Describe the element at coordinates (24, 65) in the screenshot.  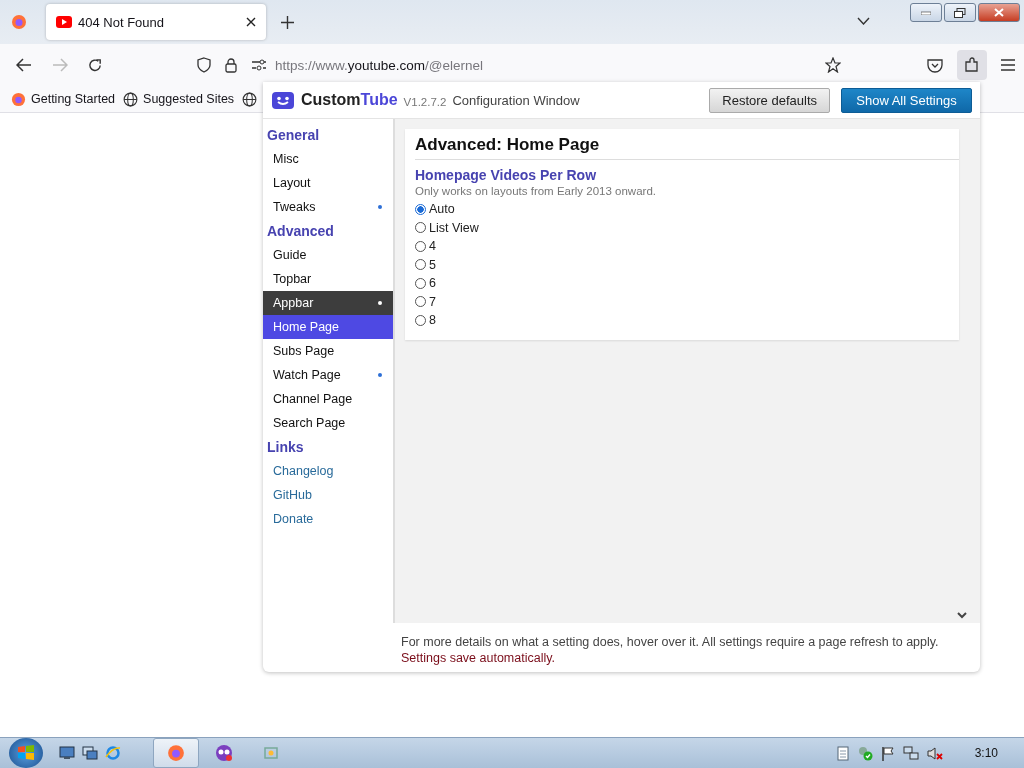
I see `back-icon` at that location.